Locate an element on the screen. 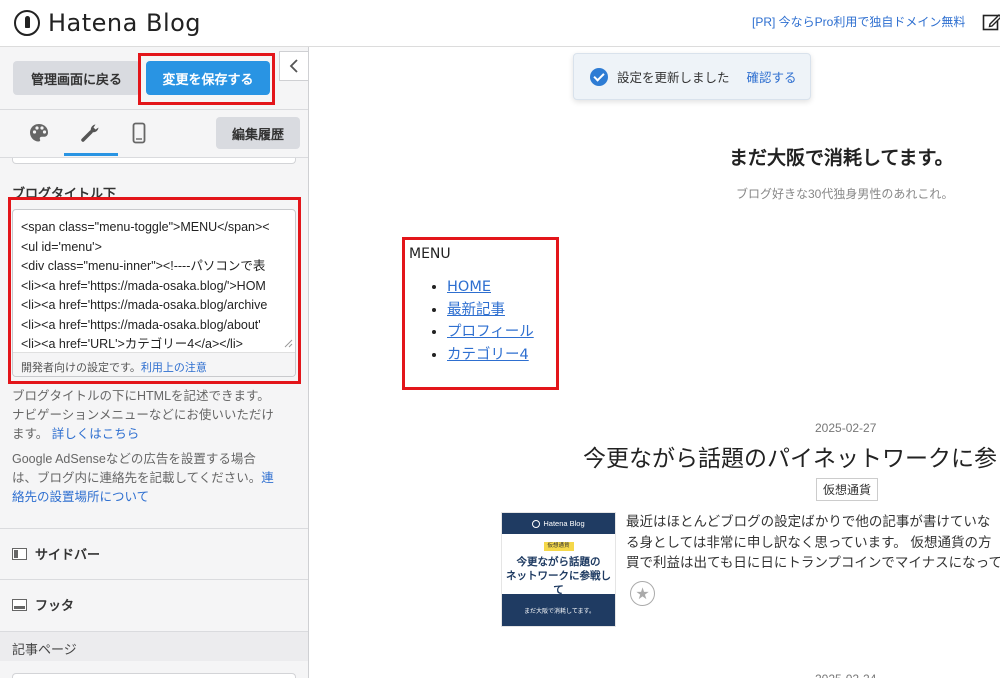 This screenshot has width=1000, height=678. contact-placement-link: 連 is located at coordinates (267, 478).